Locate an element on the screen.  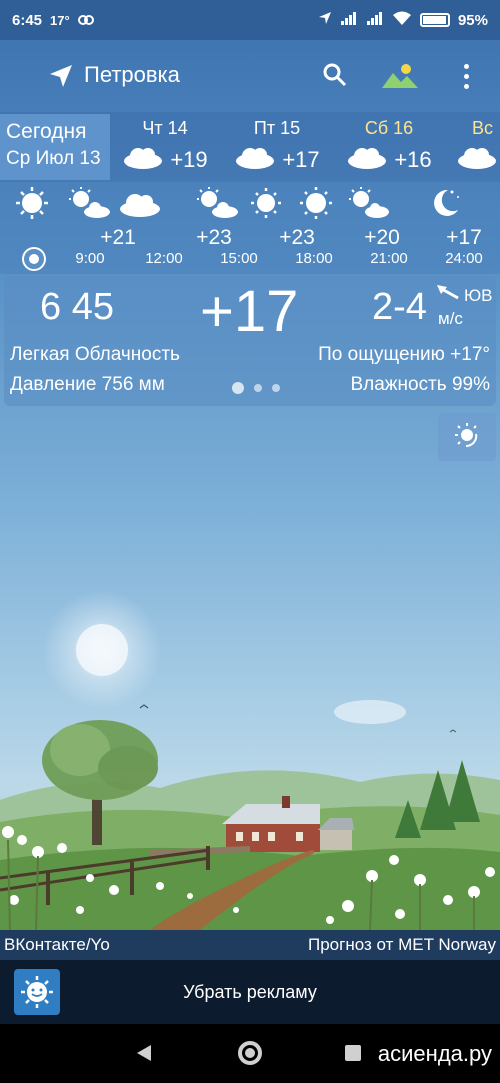
status-bar: 6:45 17° 95% is located at coordinates (250, 20).